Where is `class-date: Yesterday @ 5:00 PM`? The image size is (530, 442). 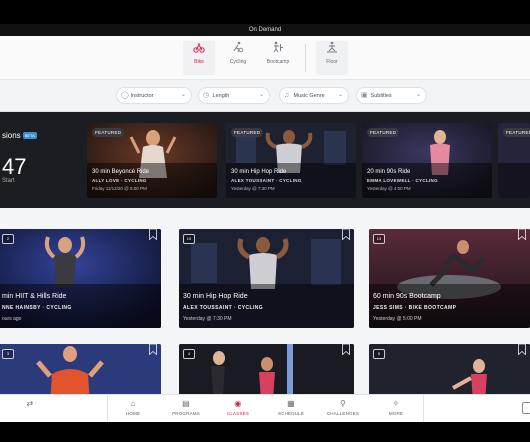 class-date: Yesterday @ 5:00 PM is located at coordinates (397, 319).